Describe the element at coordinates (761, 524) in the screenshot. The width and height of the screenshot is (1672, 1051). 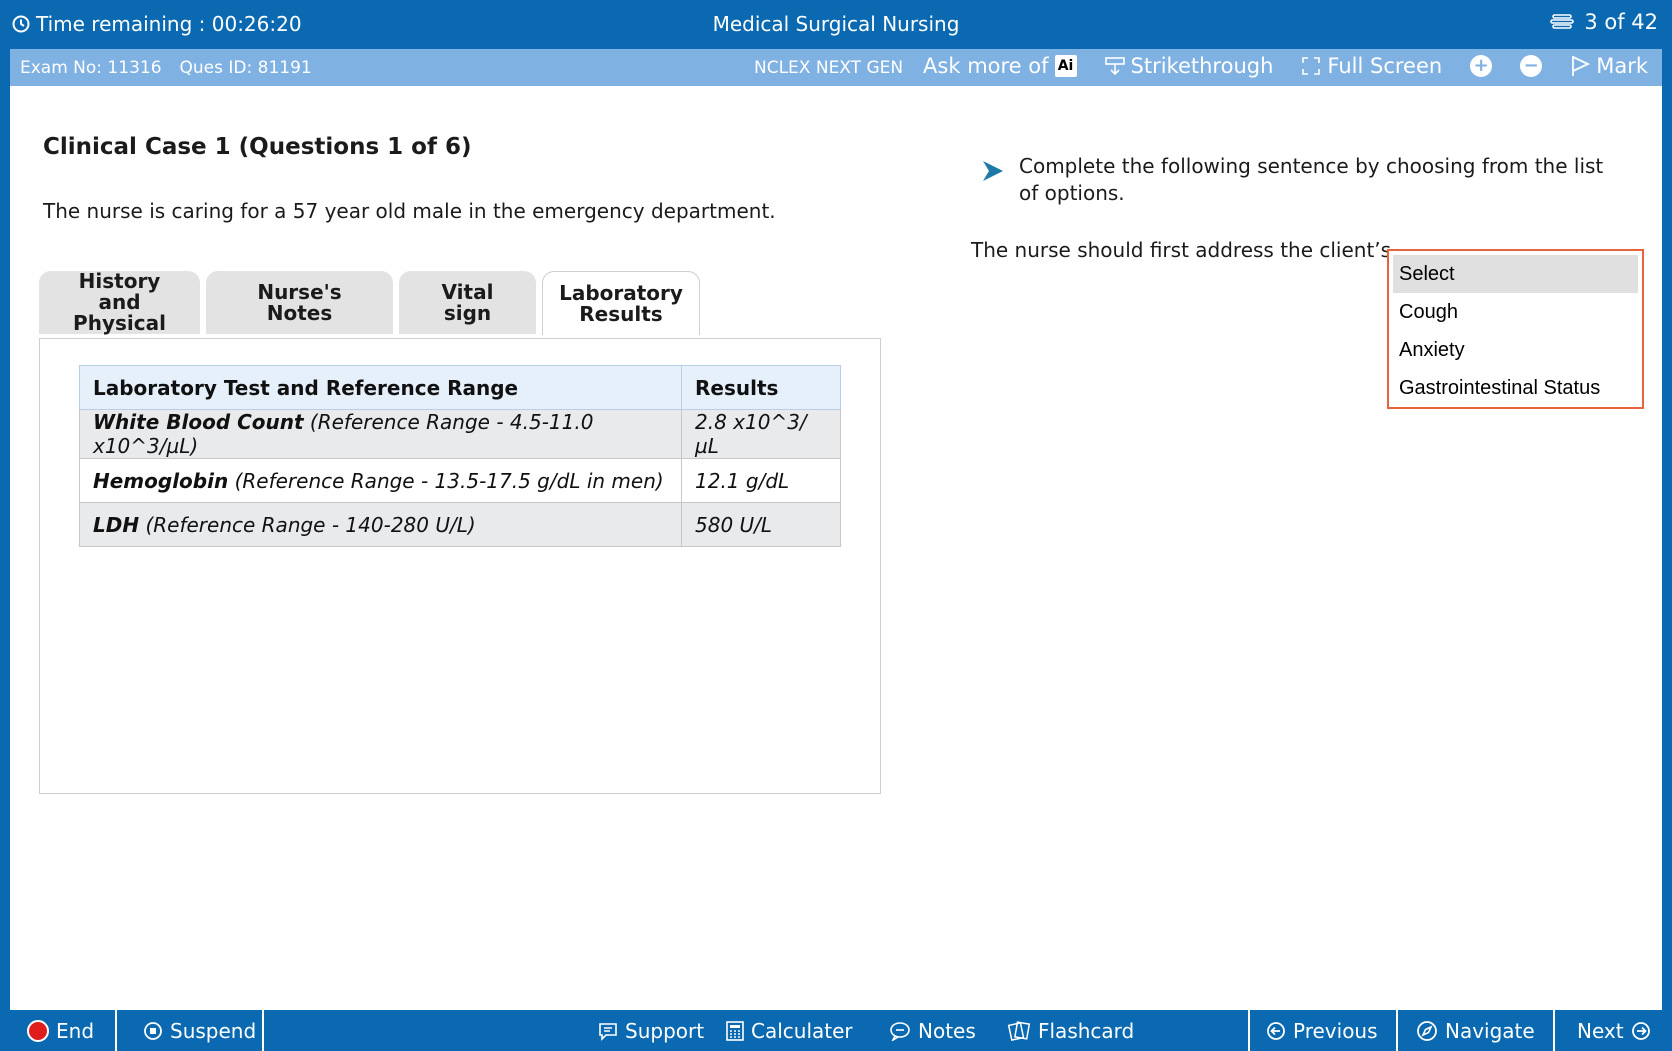
I see `lab-result-cell: 580 U/L` at that location.